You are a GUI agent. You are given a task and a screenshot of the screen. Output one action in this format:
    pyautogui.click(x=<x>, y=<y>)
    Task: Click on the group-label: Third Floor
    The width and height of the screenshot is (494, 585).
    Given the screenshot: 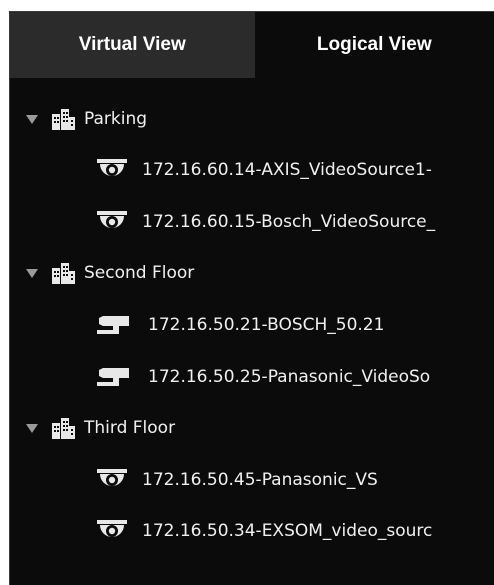 What is the action you would take?
    pyautogui.click(x=130, y=428)
    